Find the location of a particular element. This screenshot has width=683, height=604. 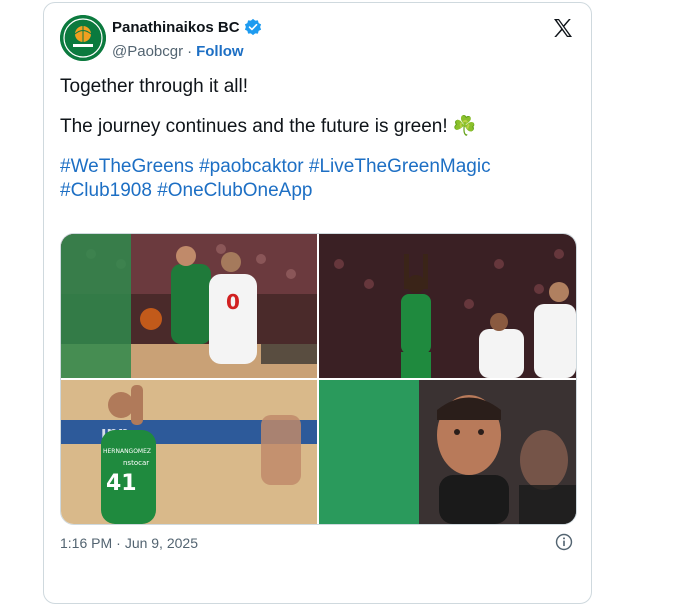

follow-button: Follow is located at coordinates (220, 51).